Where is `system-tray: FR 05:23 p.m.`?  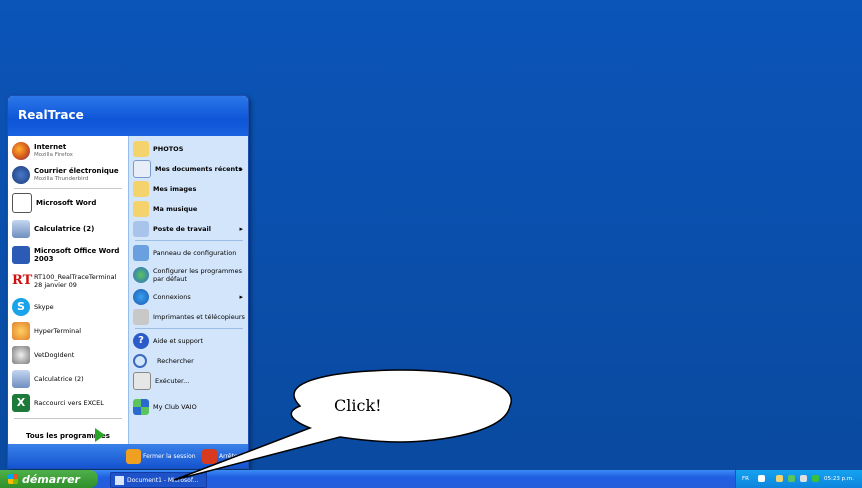 system-tray: FR 05:23 p.m. is located at coordinates (798, 479).